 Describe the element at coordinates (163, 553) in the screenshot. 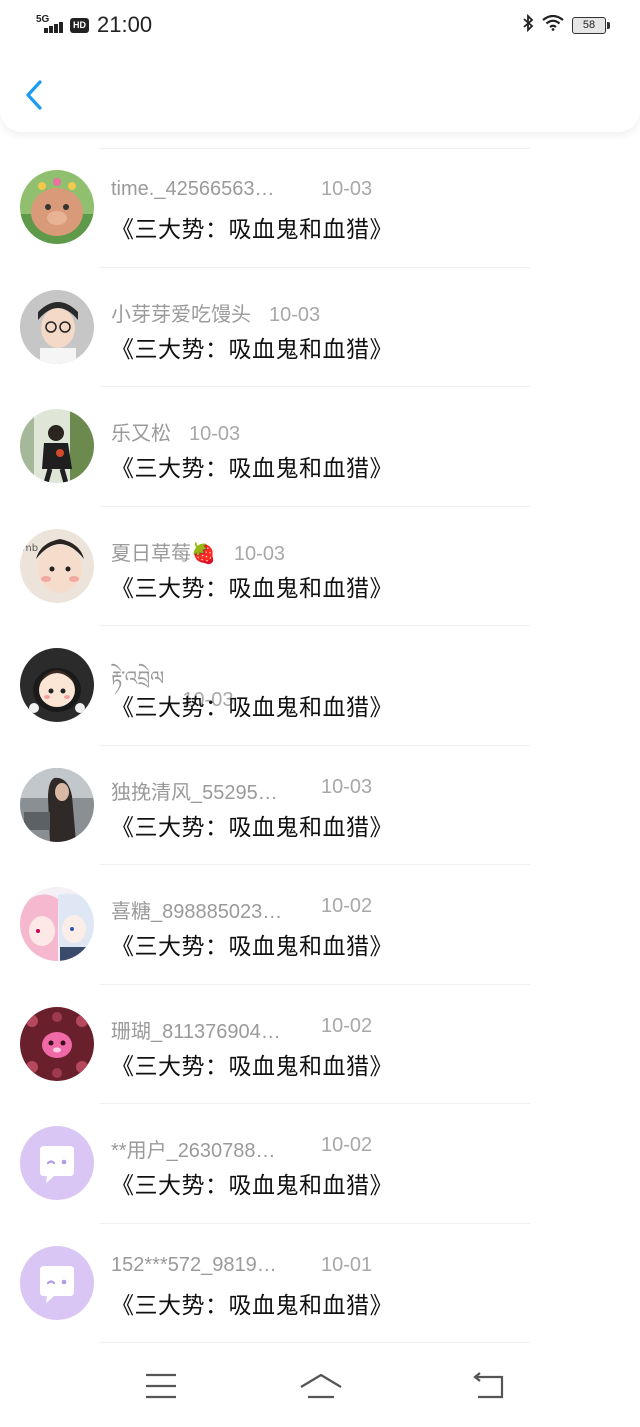

I see `user-name: 夏日草莓🍓` at that location.